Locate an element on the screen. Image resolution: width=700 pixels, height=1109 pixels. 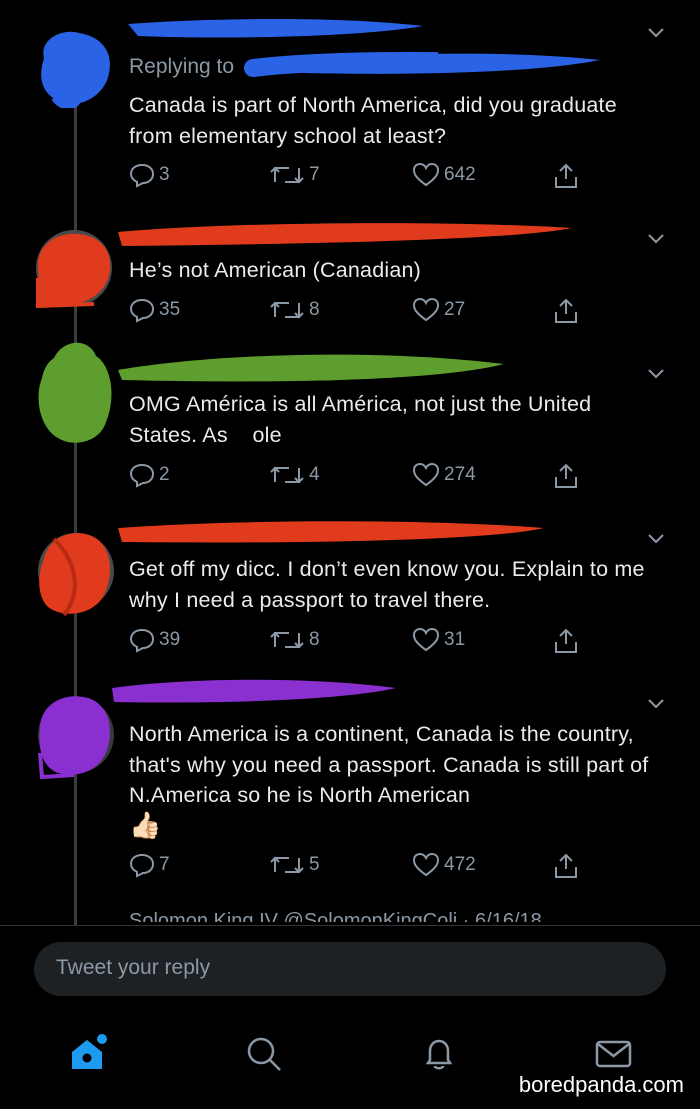
bell-icon is located at coordinates (439, 1054).